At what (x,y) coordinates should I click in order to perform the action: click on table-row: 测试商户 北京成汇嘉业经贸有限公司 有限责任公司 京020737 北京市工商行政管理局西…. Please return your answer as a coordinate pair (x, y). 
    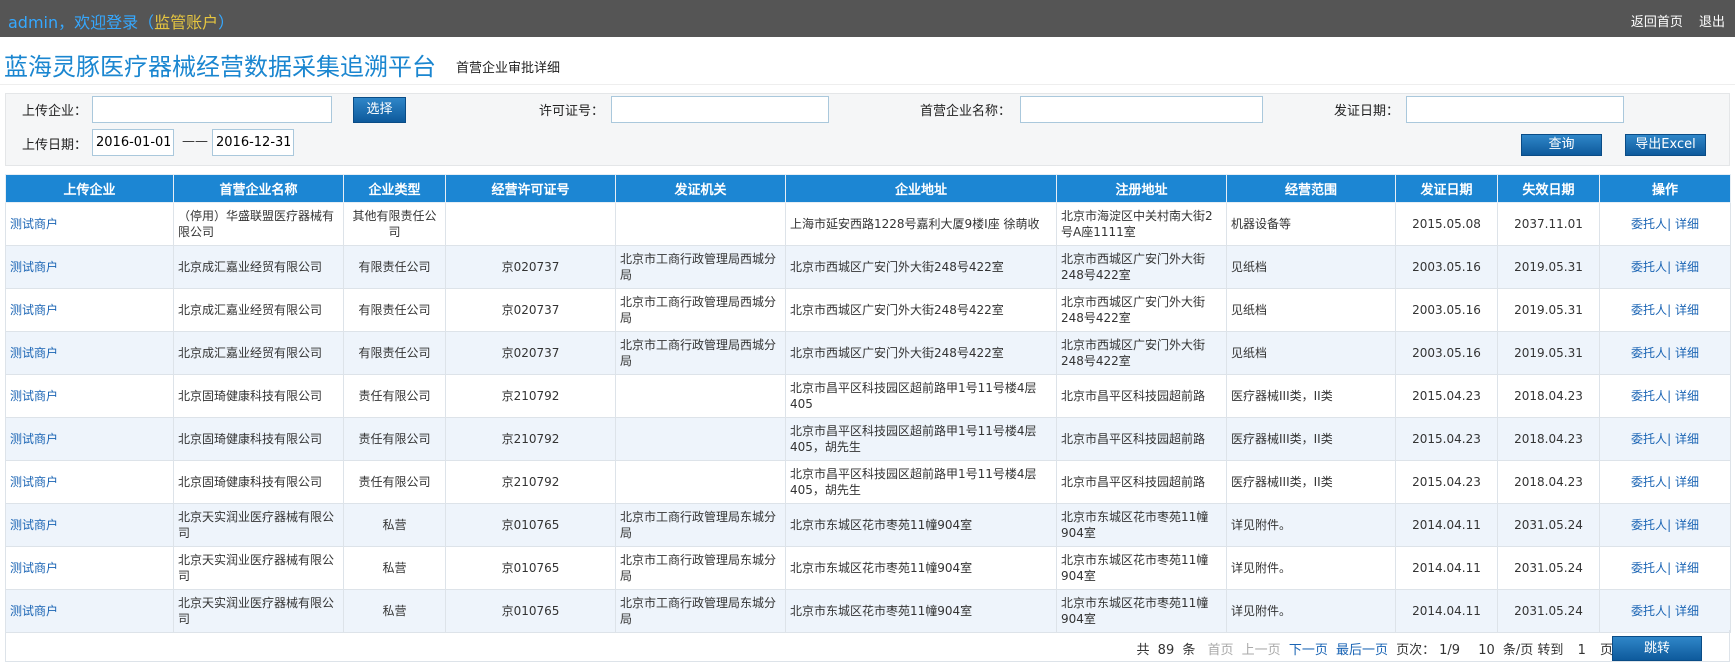
    Looking at the image, I should click on (868, 267).